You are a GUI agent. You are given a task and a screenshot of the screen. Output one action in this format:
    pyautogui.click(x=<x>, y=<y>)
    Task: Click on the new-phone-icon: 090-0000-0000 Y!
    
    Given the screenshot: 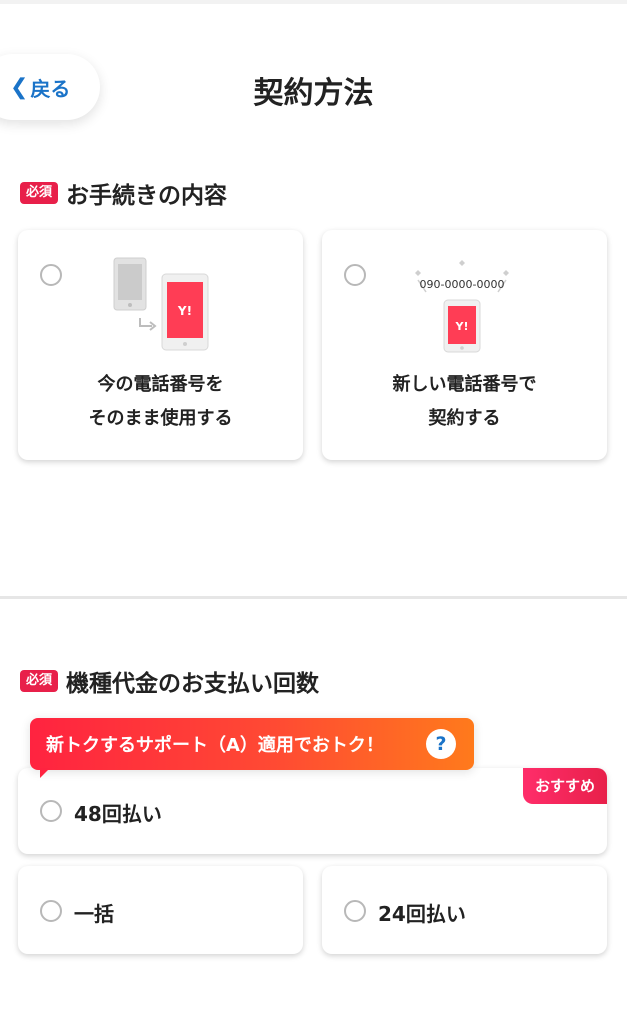 What is the action you would take?
    pyautogui.click(x=462, y=306)
    